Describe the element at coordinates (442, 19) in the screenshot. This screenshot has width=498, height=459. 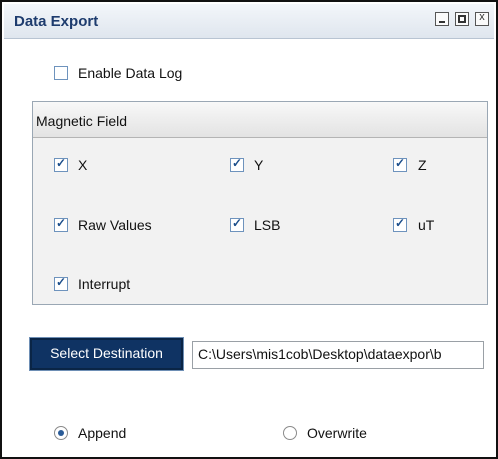
I see `minimize-button` at that location.